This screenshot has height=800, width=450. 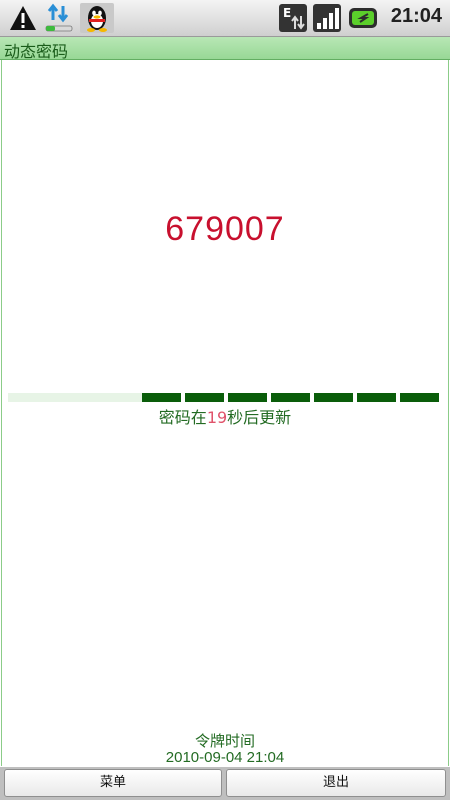 What do you see at coordinates (217, 417) in the screenshot?
I see `countdown-seconds: 19` at bounding box center [217, 417].